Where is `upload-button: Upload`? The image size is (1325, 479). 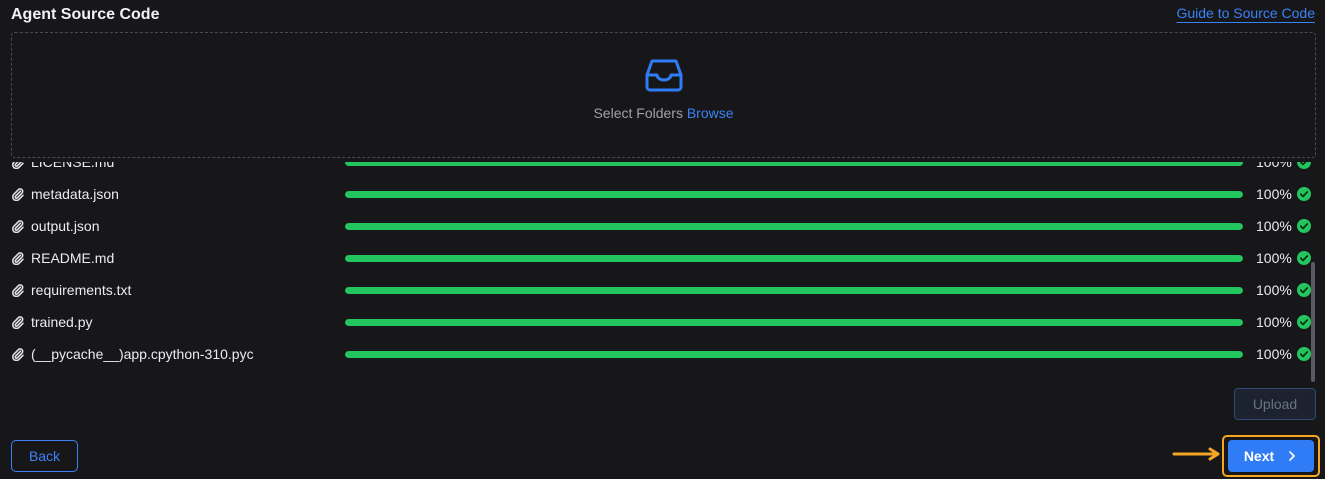
upload-button: Upload is located at coordinates (1275, 404).